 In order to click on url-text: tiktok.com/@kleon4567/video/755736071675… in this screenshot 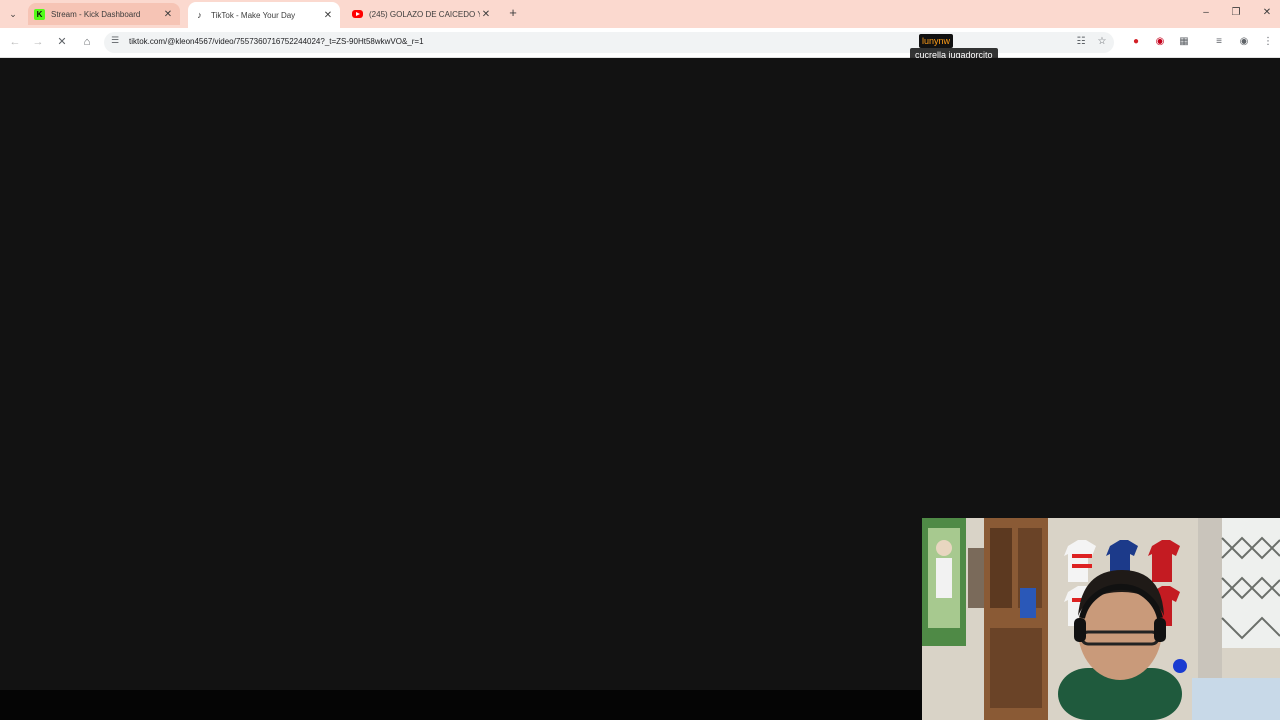, I will do `click(276, 41)`.